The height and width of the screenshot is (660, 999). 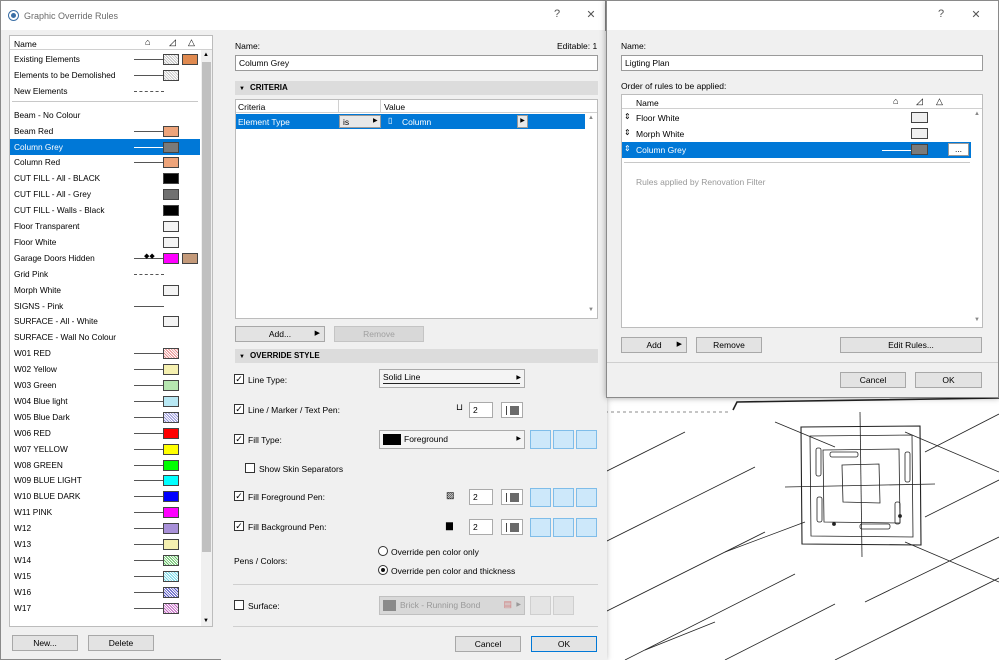 I want to click on rule-list-item: W01 RED, so click(x=105, y=353).